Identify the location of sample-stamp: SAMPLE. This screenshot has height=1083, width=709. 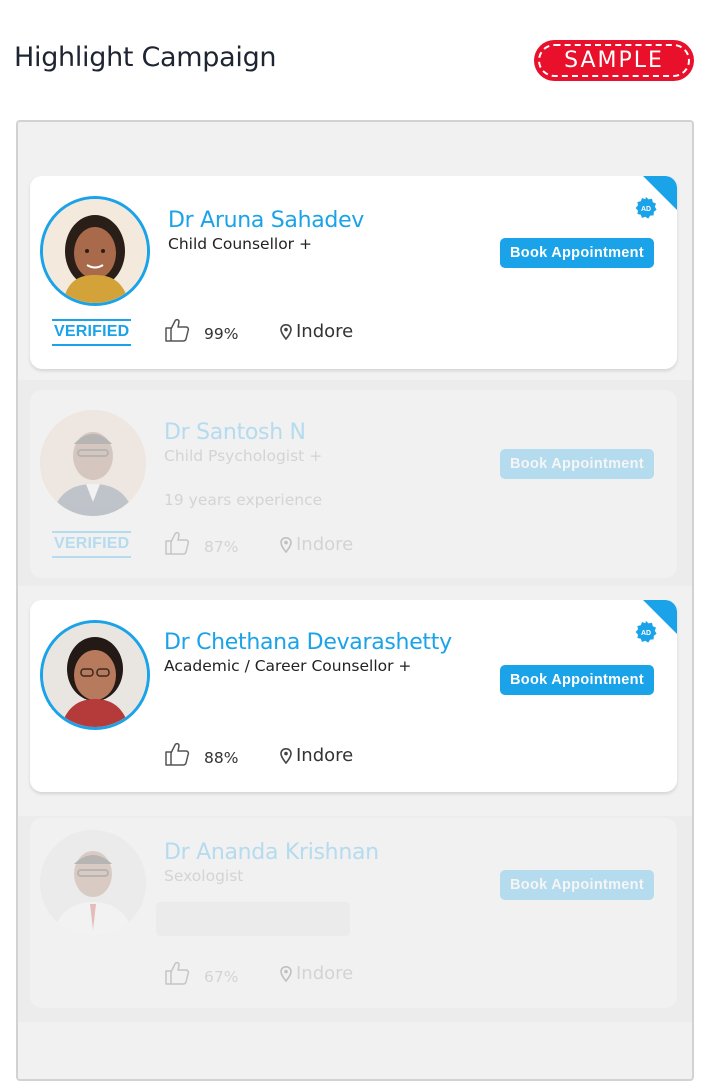
(614, 60).